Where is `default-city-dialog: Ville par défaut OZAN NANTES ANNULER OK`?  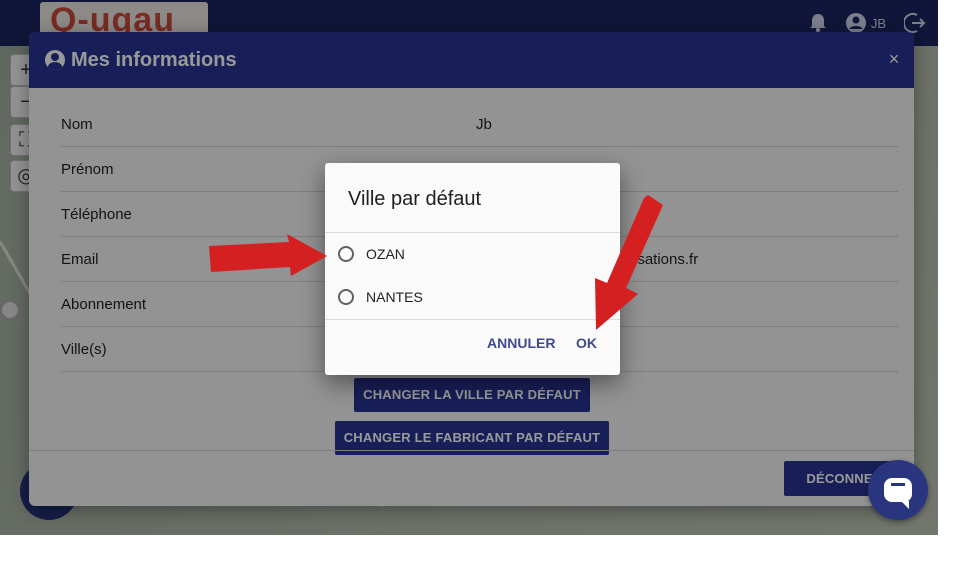 default-city-dialog: Ville par défaut OZAN NANTES ANNULER OK is located at coordinates (472, 269).